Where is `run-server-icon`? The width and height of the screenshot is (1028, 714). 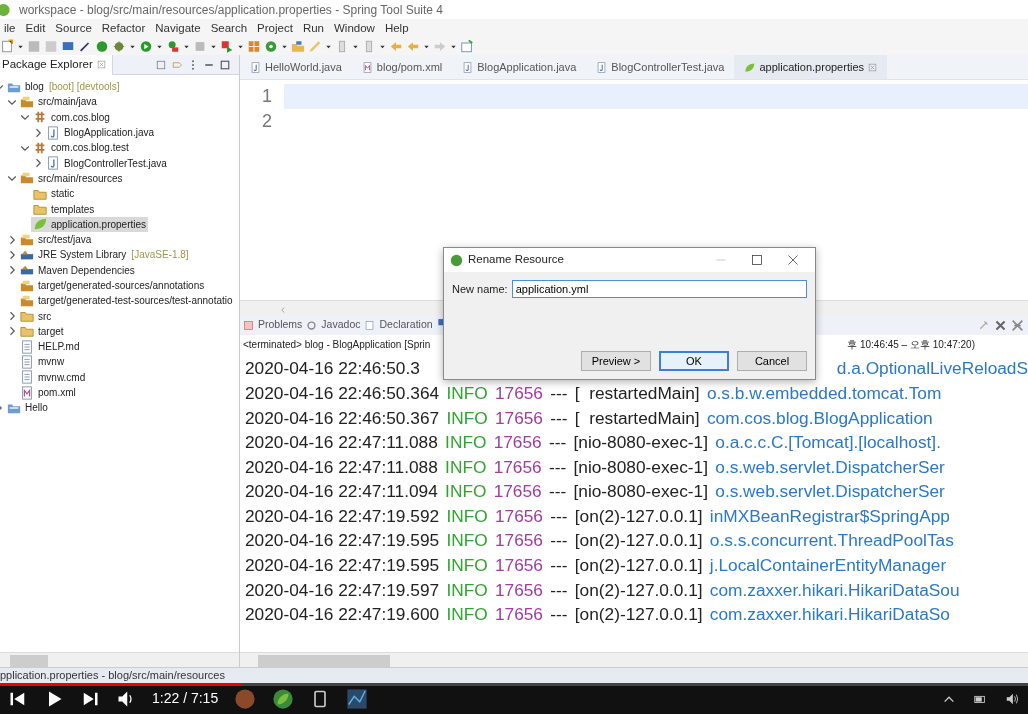
run-server-icon is located at coordinates (173, 46).